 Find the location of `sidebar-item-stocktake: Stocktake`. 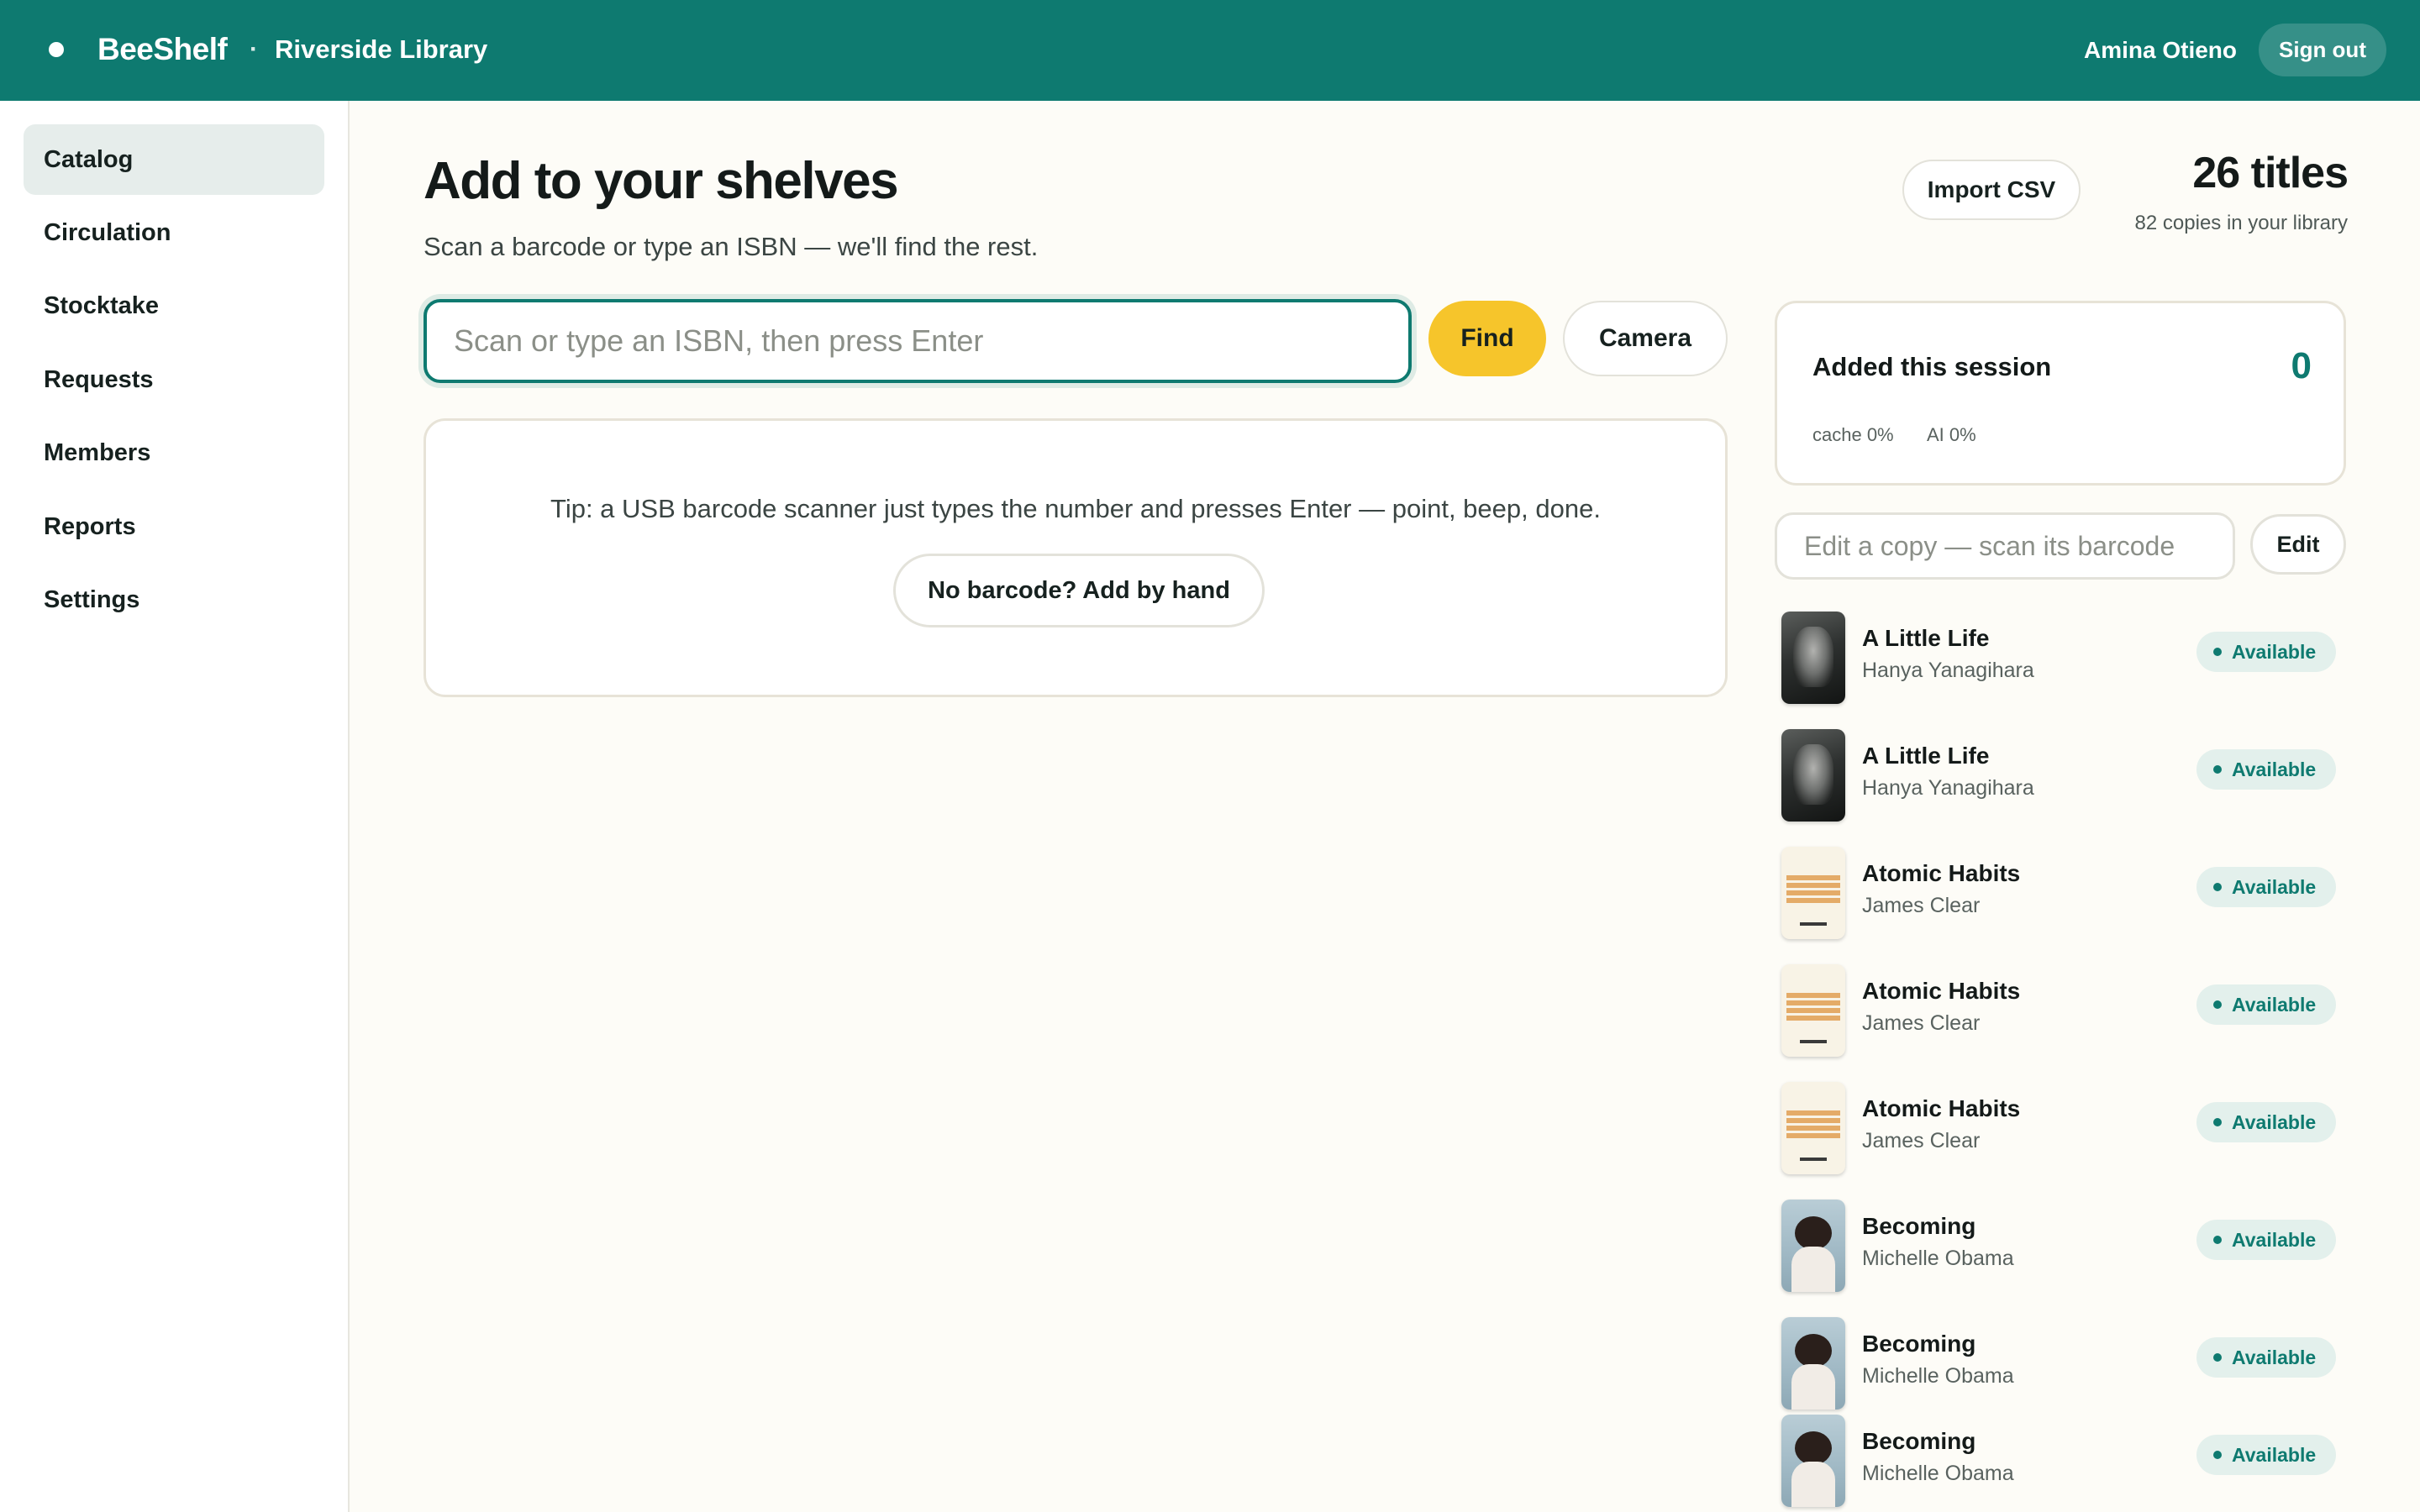

sidebar-item-stocktake: Stocktake is located at coordinates (174, 305).